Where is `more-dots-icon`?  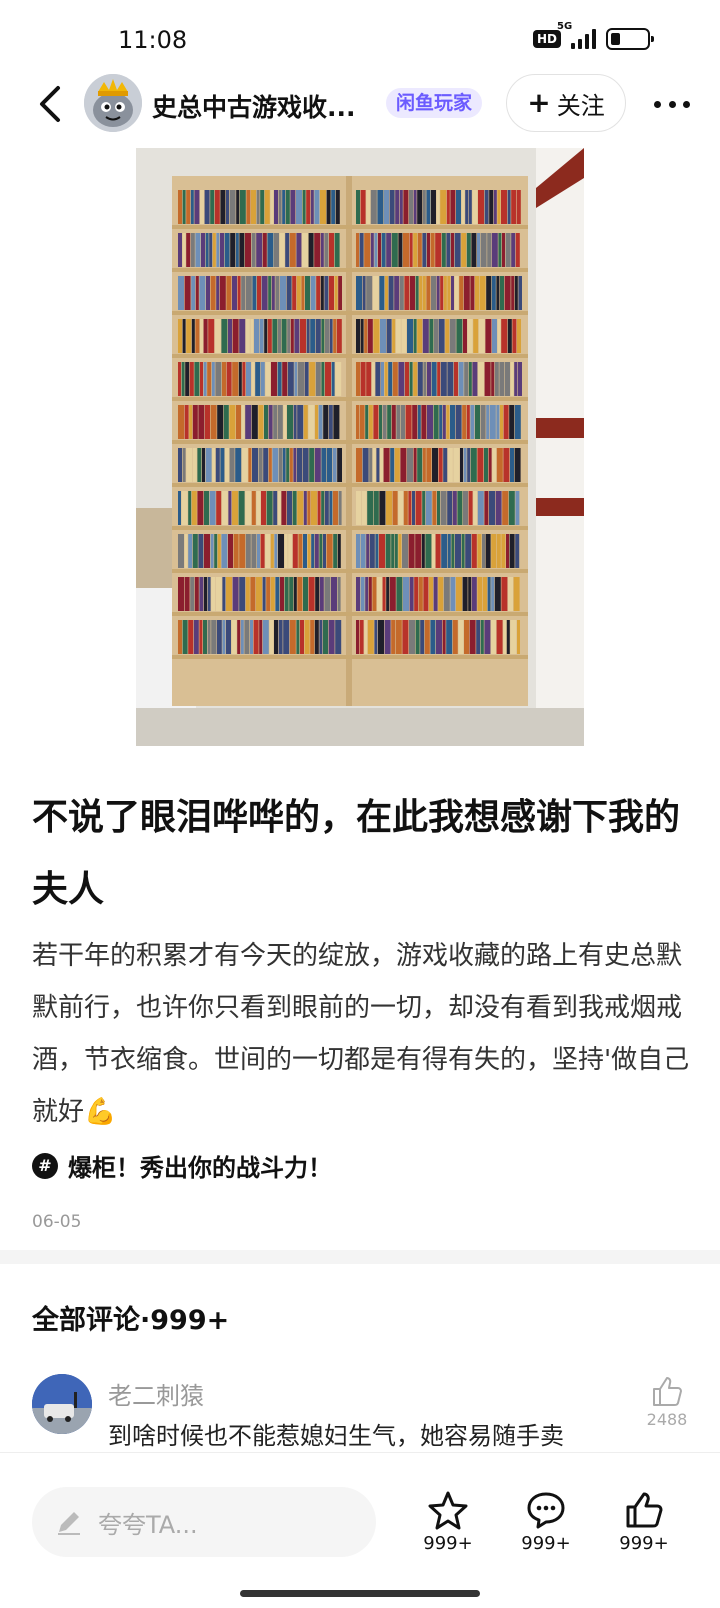
more-dots-icon is located at coordinates (672, 104).